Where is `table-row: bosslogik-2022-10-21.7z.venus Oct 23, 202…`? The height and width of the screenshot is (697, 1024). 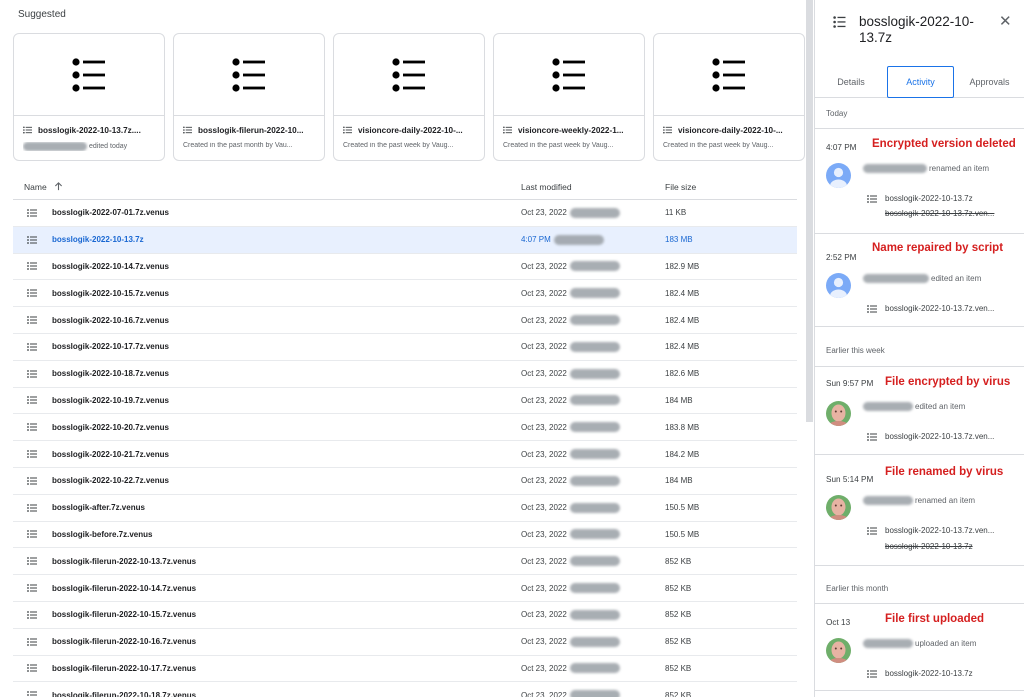
table-row: bosslogik-2022-10-21.7z.venus Oct 23, 202… is located at coordinates (405, 454).